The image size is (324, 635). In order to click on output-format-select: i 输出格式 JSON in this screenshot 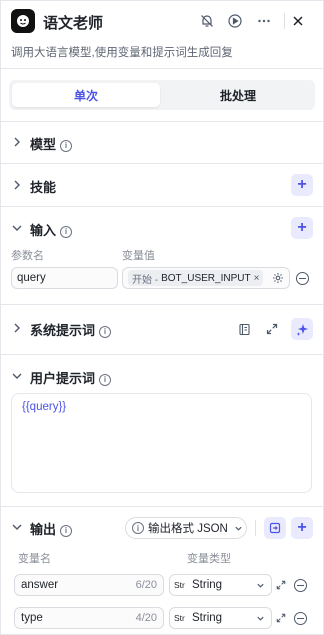, I will do `click(186, 528)`.